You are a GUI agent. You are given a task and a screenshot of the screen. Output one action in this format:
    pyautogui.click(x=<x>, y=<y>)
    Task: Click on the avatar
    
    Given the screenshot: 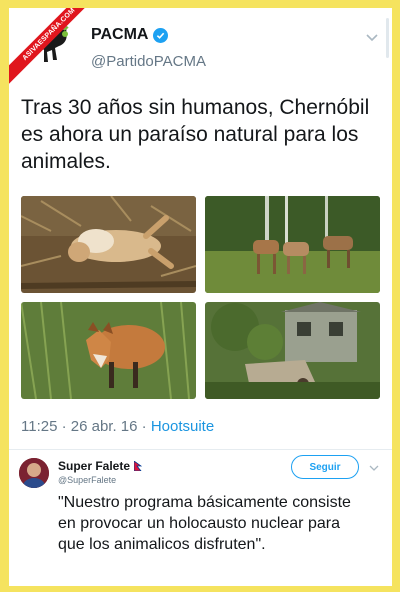 What is the action you would take?
    pyautogui.click(x=34, y=473)
    